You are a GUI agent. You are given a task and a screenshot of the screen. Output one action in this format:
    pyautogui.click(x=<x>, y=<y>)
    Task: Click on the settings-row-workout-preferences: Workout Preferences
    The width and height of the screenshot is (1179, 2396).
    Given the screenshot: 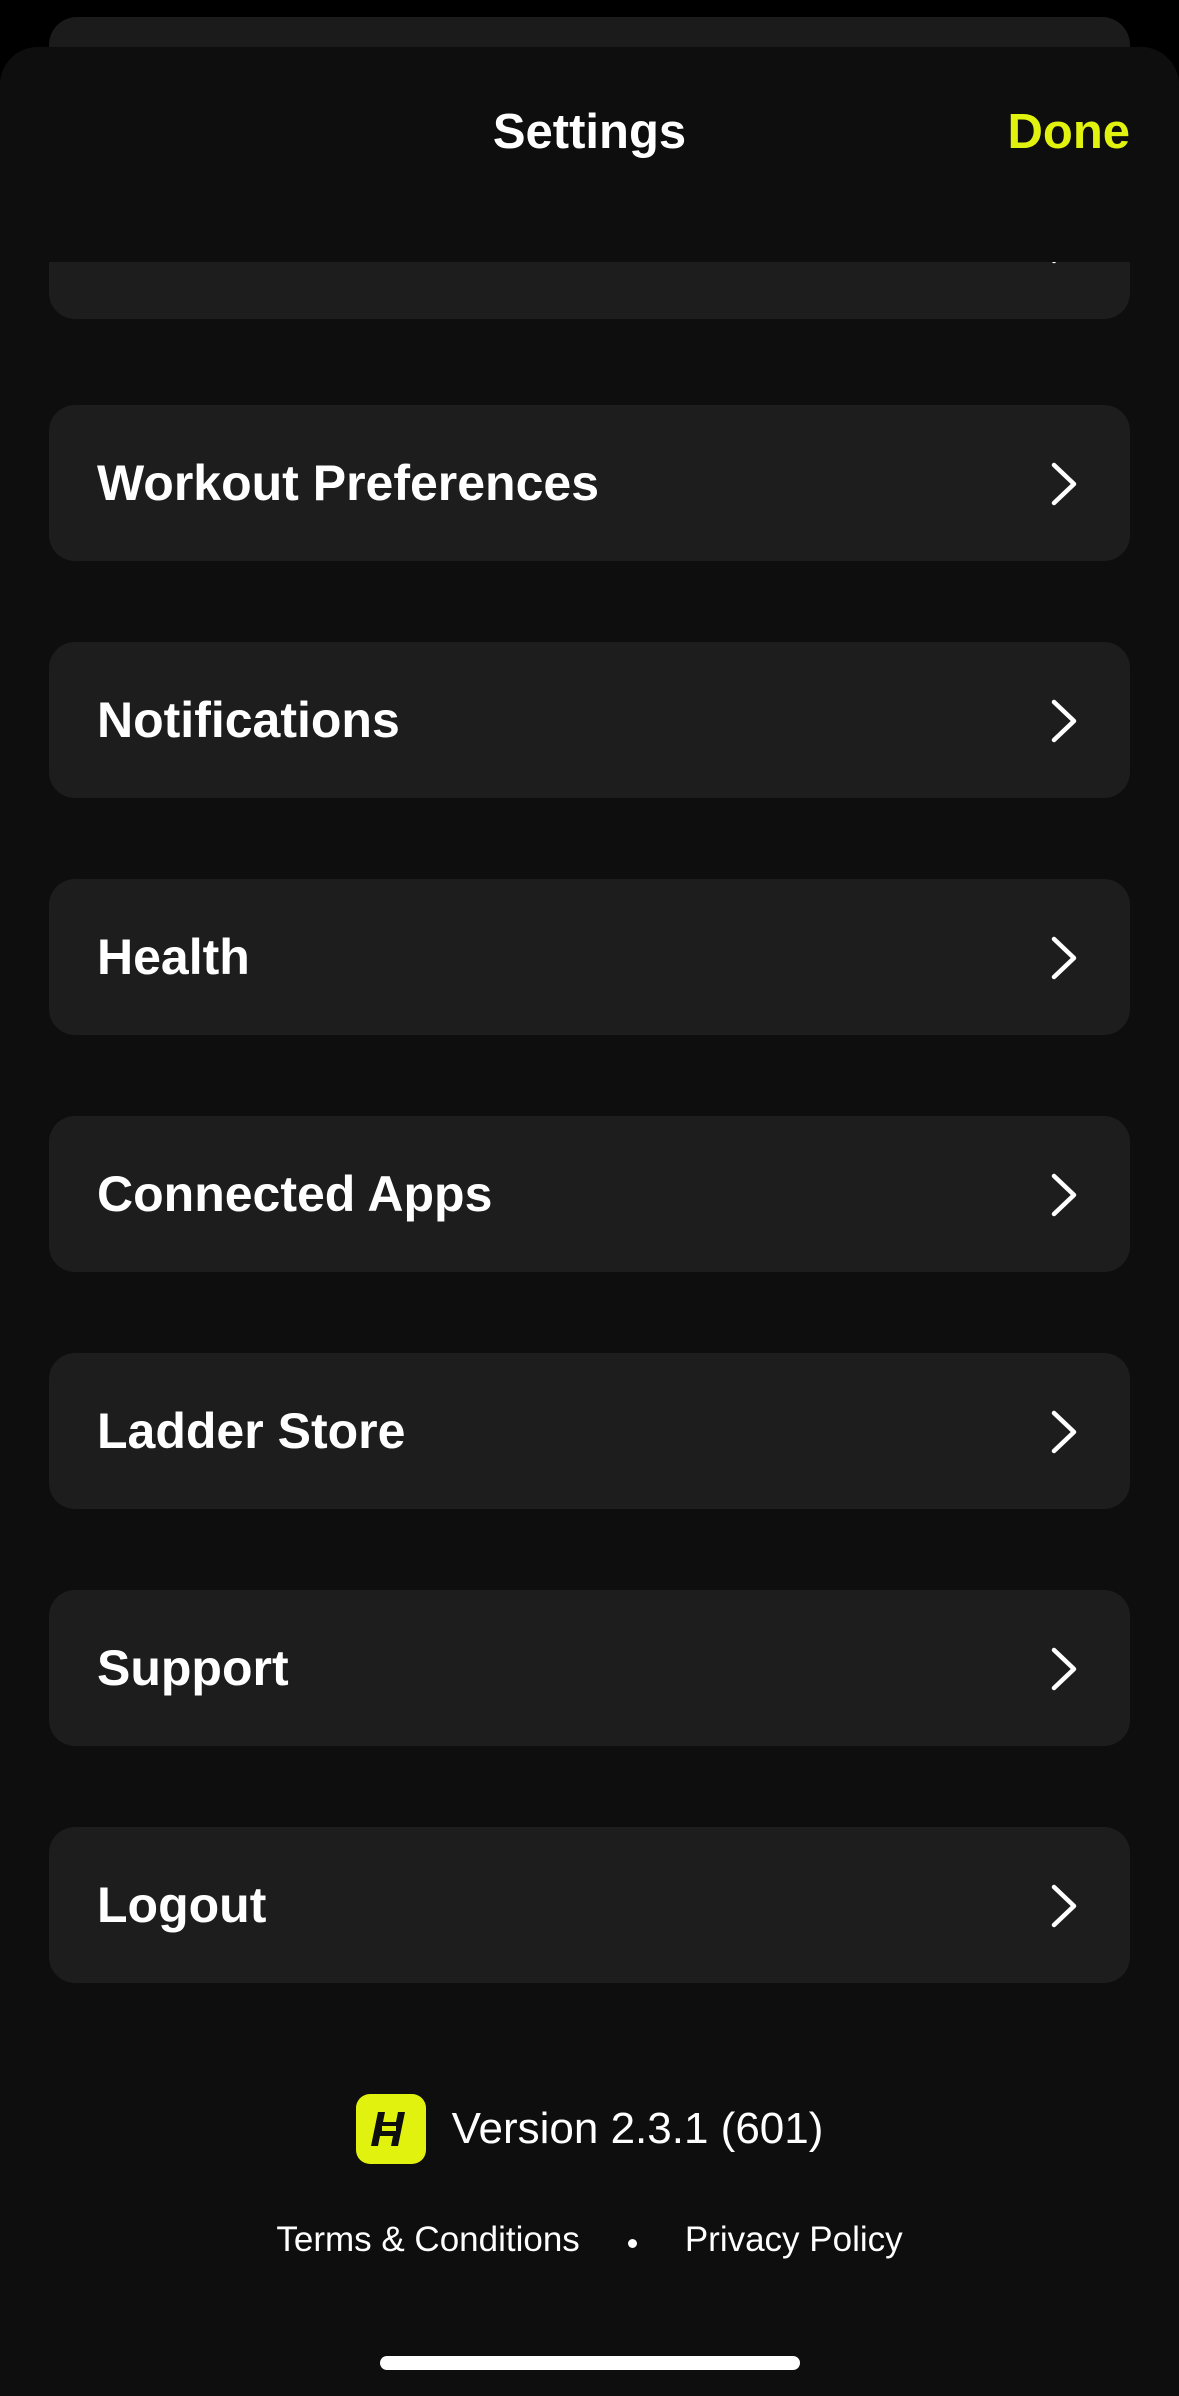 What is the action you would take?
    pyautogui.click(x=589, y=483)
    